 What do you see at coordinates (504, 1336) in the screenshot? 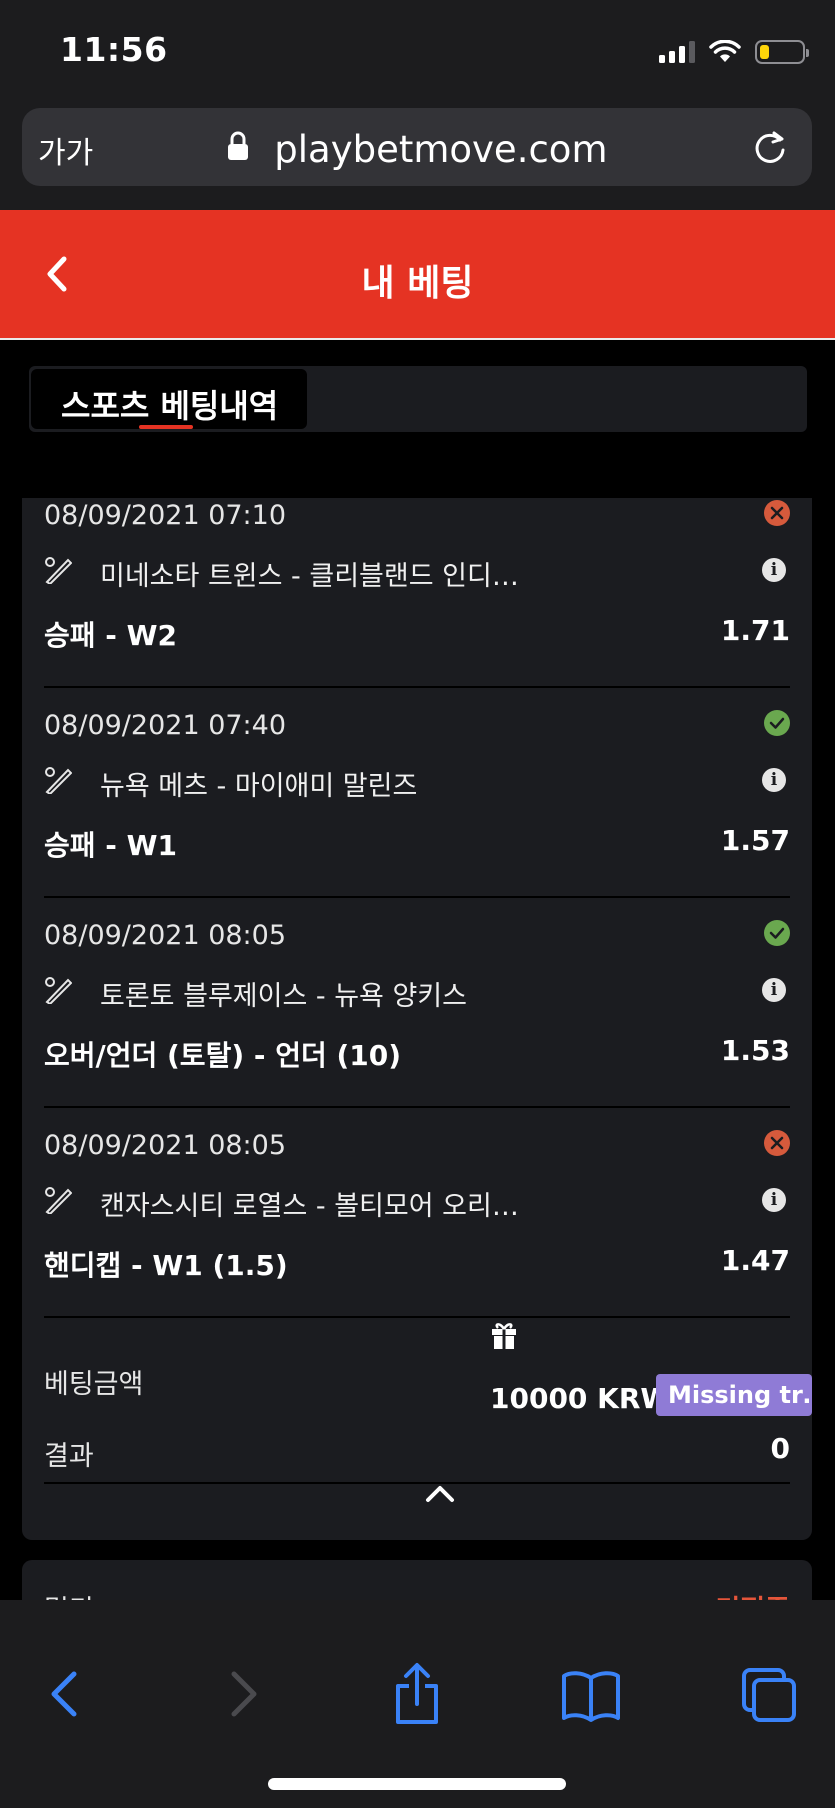
I see `gift-icon` at bounding box center [504, 1336].